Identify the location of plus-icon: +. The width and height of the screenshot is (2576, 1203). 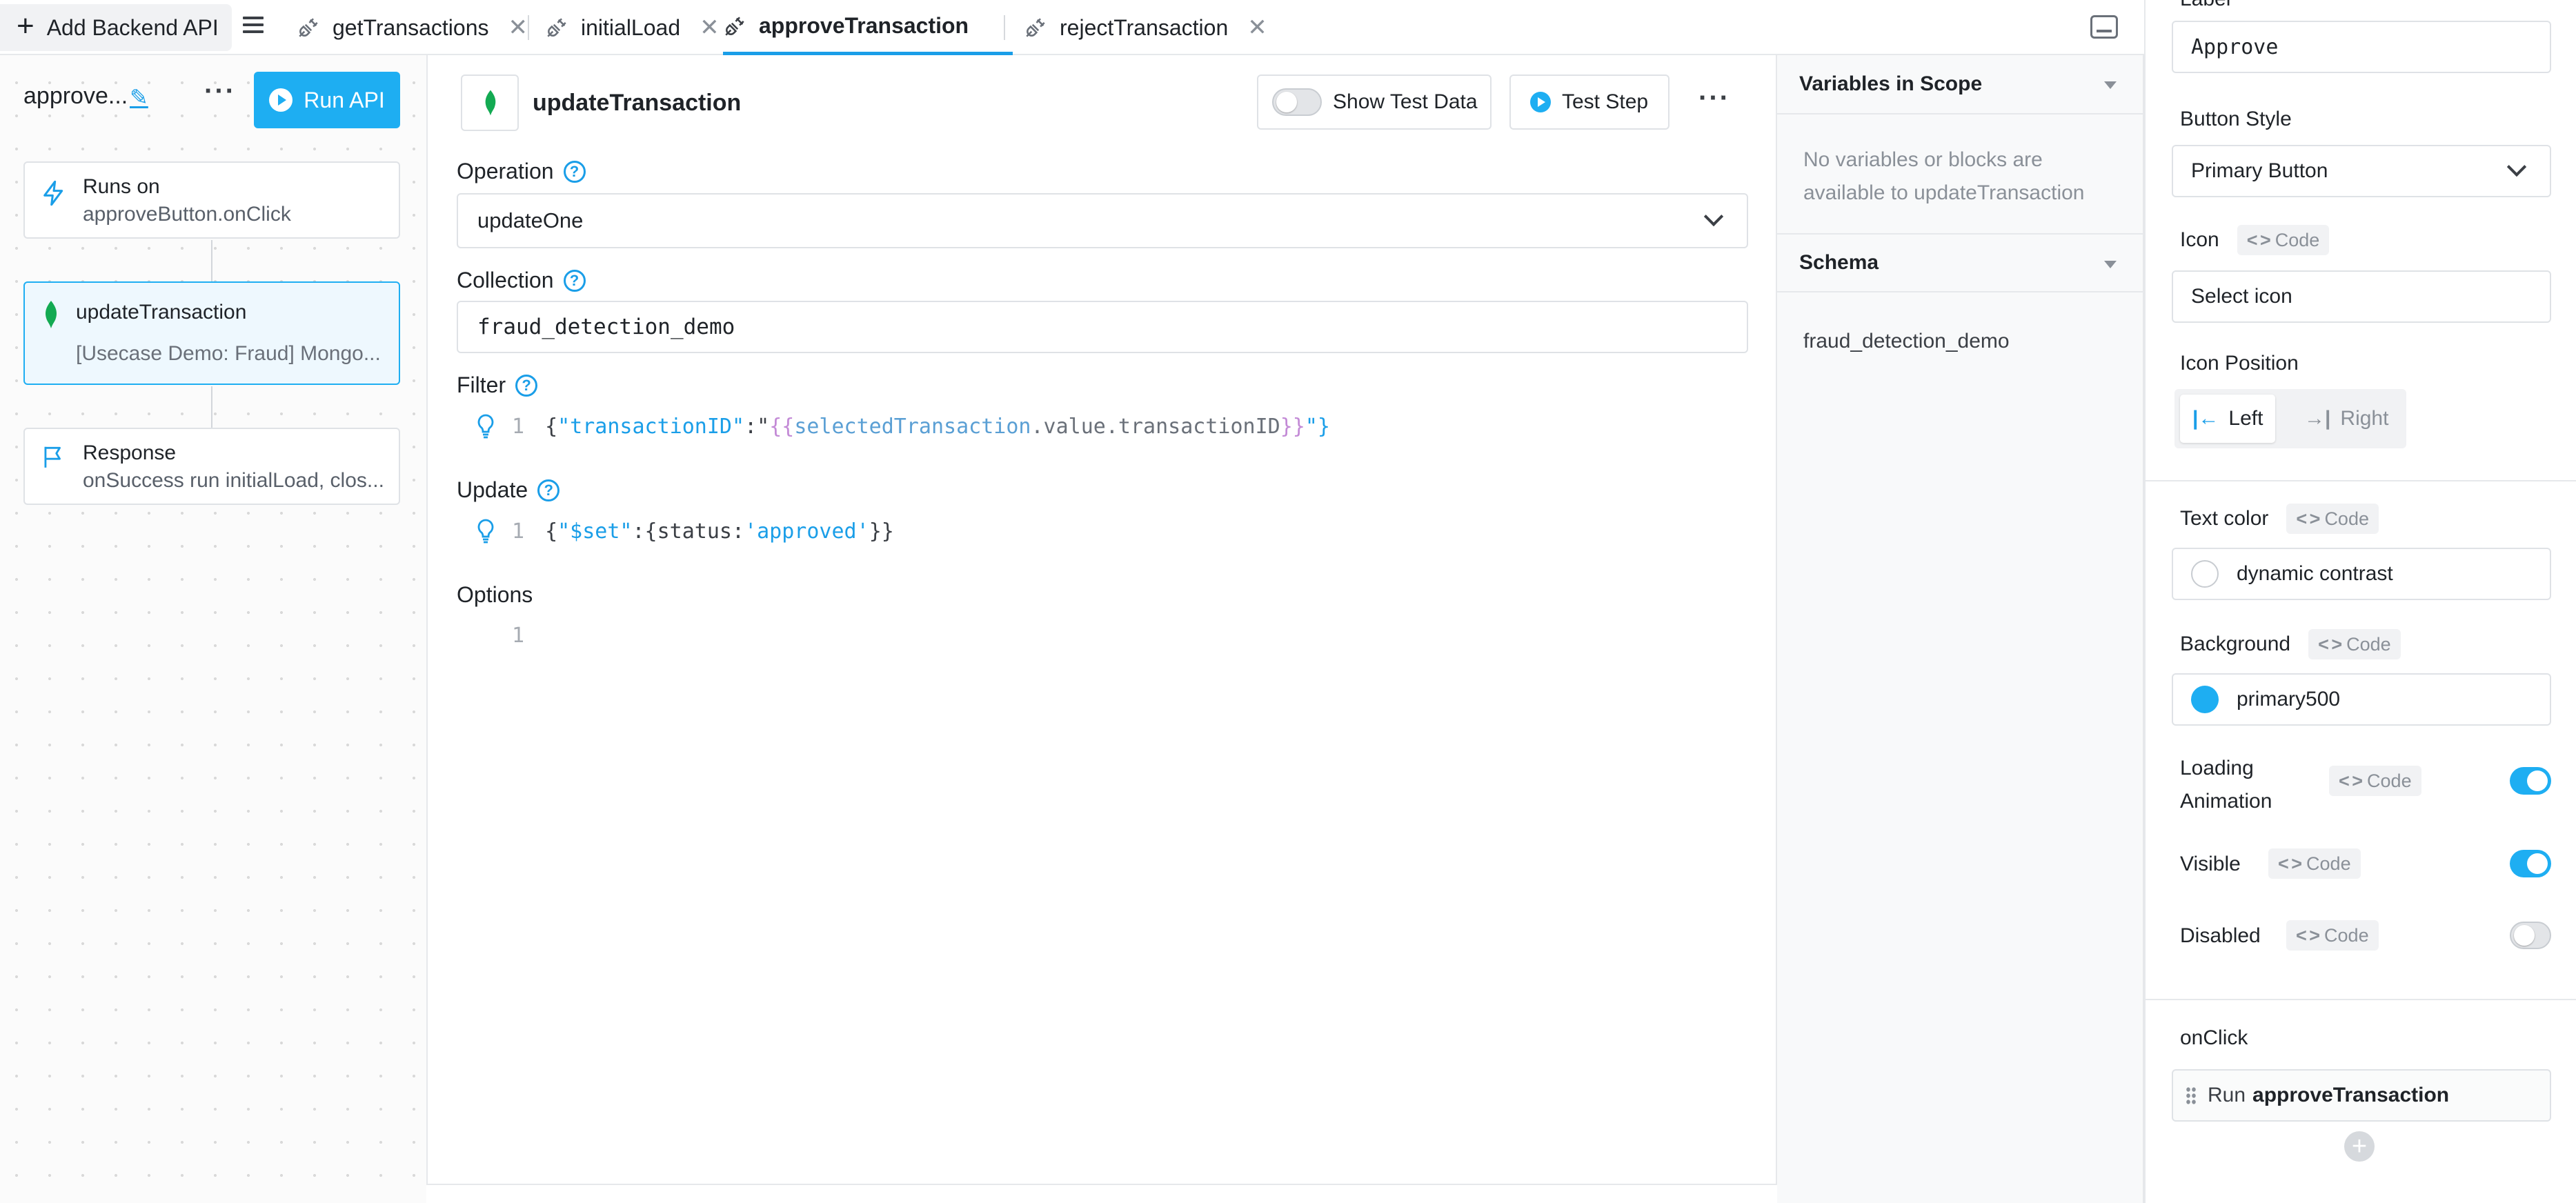
(25, 26).